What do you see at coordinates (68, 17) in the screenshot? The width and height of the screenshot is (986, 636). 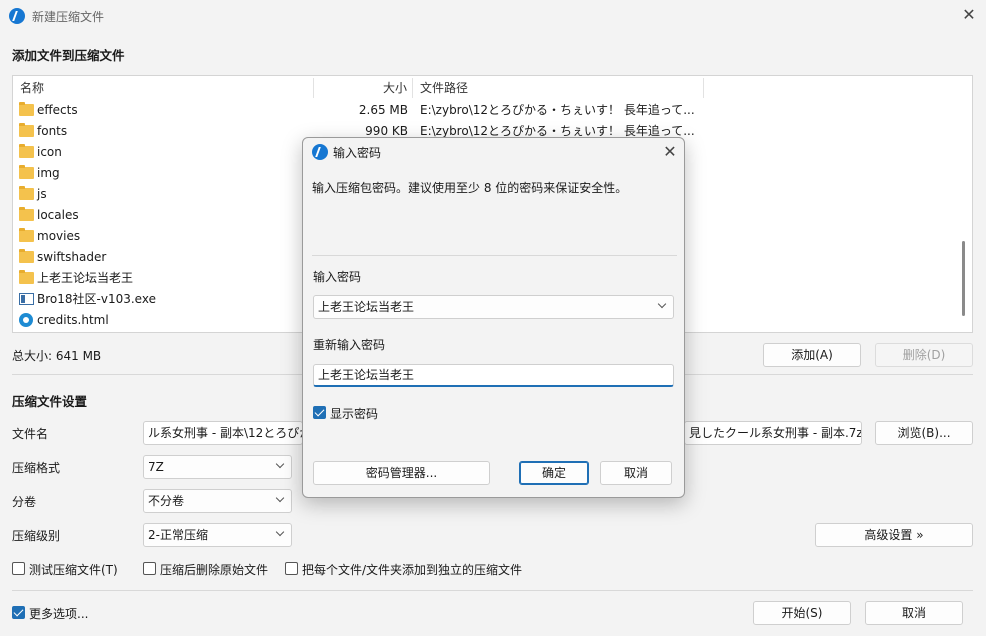 I see `window-title: 新建压缩文件` at bounding box center [68, 17].